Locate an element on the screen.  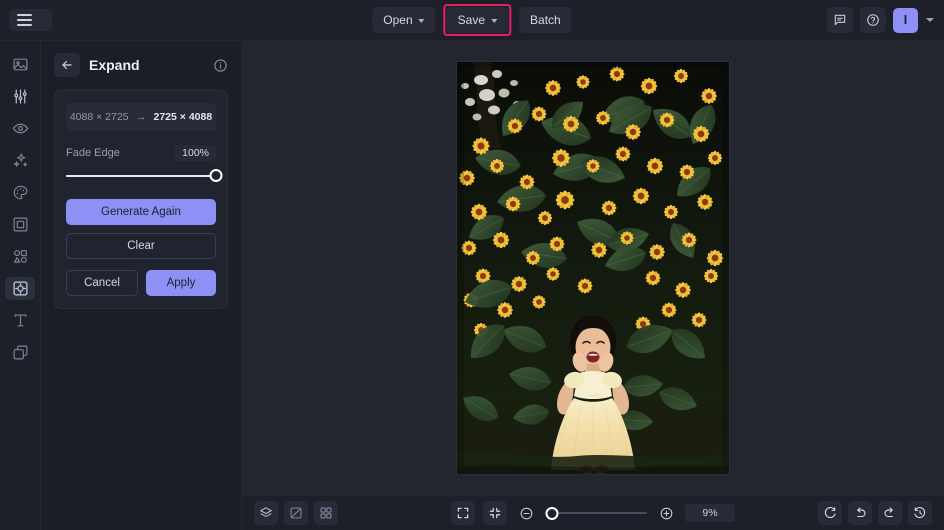
tool-rail is located at coordinates (20, 285).